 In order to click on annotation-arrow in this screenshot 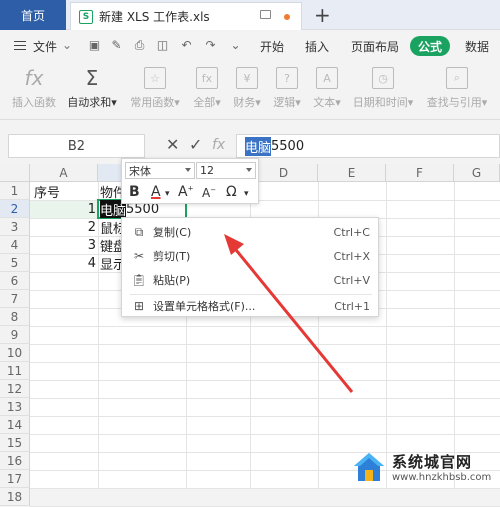, I will do `click(289, 313)`.